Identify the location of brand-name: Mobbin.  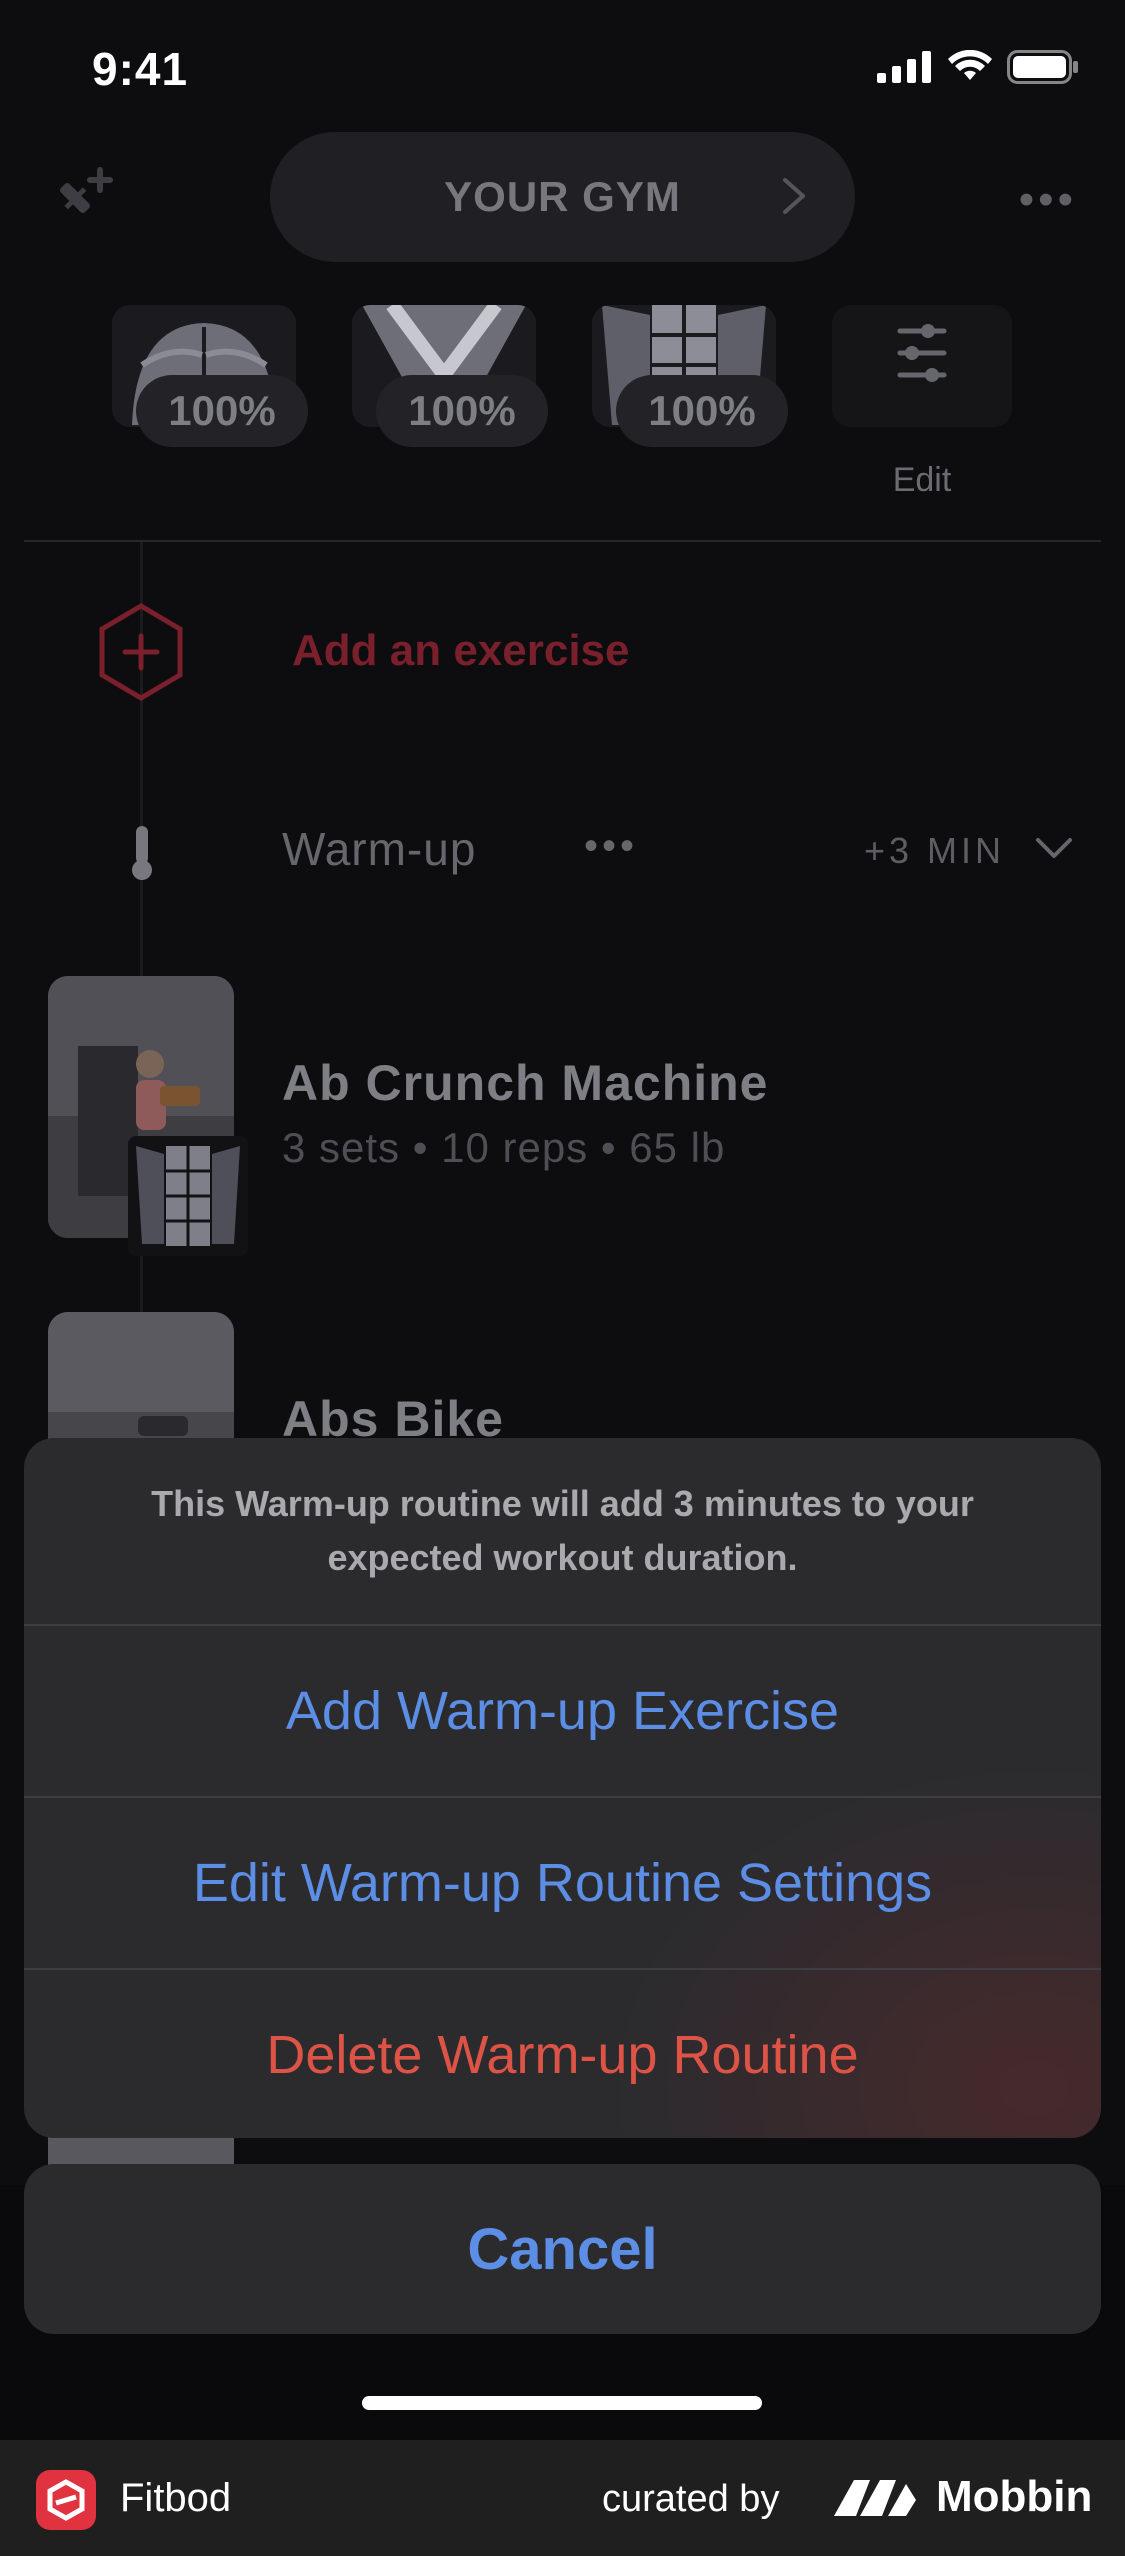
(1014, 2496).